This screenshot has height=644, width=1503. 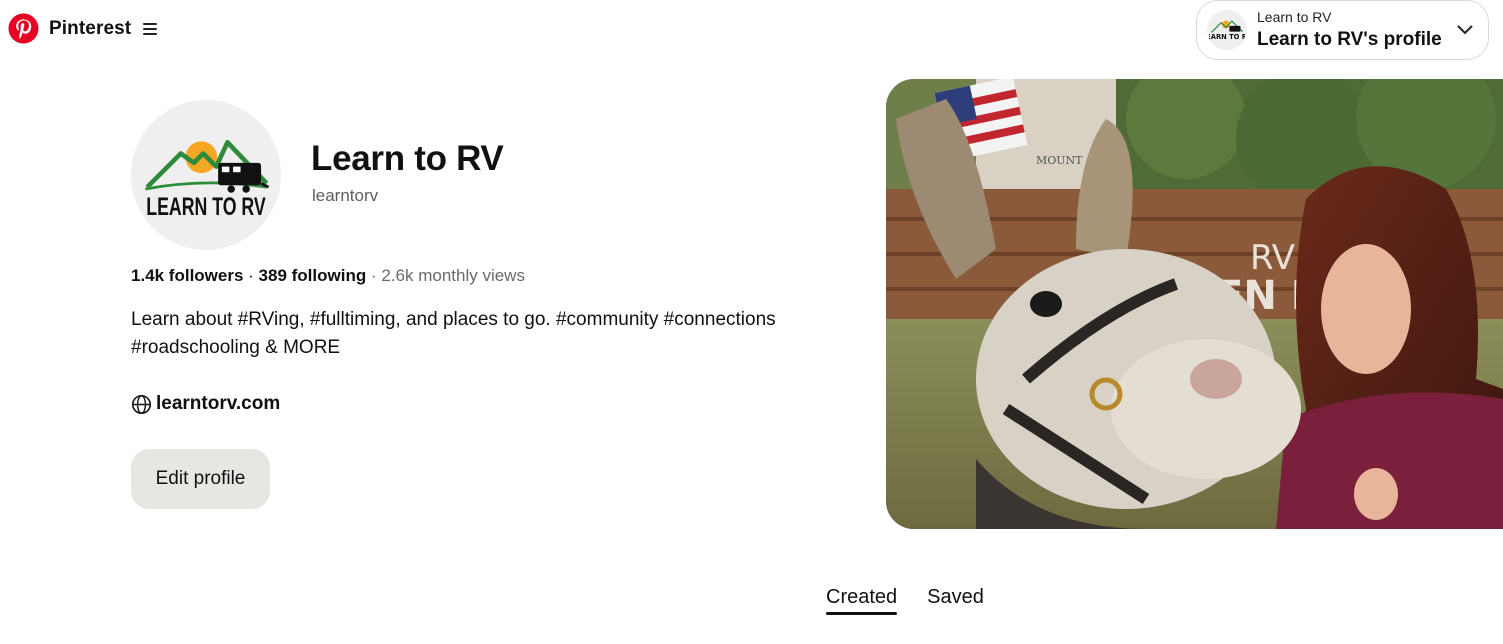 I want to click on edit-profile-button: Edit profile, so click(x=200, y=479).